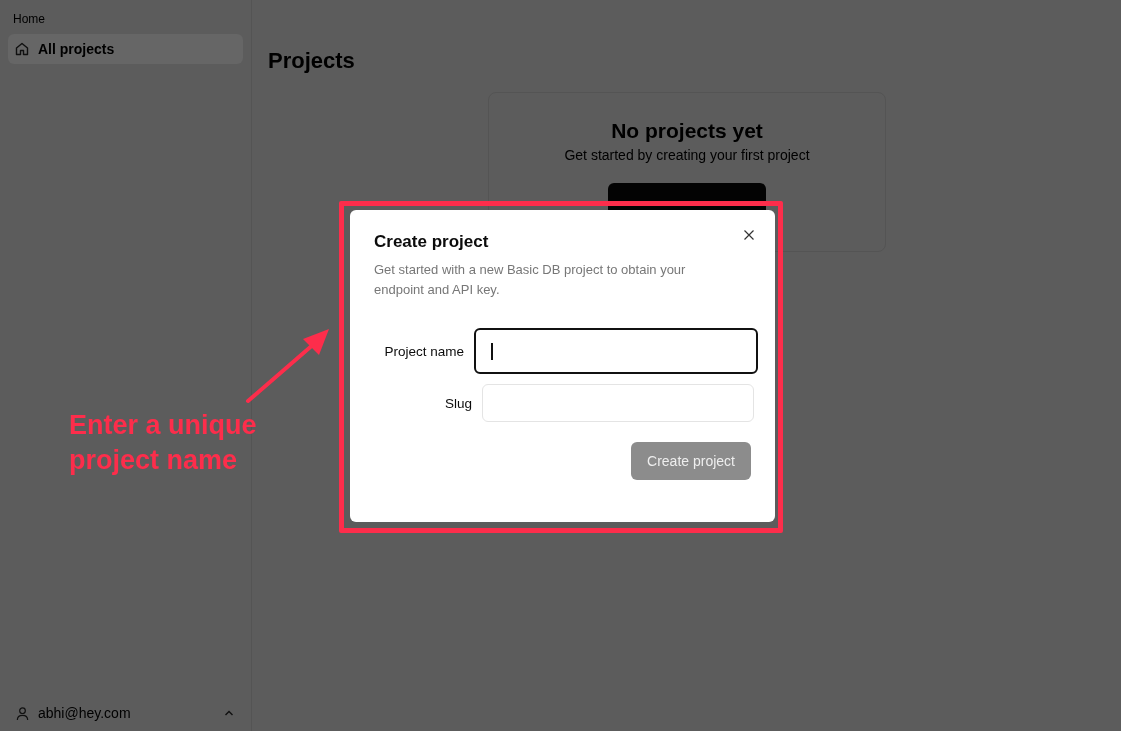 Image resolution: width=1121 pixels, height=731 pixels. I want to click on user-menu: abhi@hey.com, so click(125, 713).